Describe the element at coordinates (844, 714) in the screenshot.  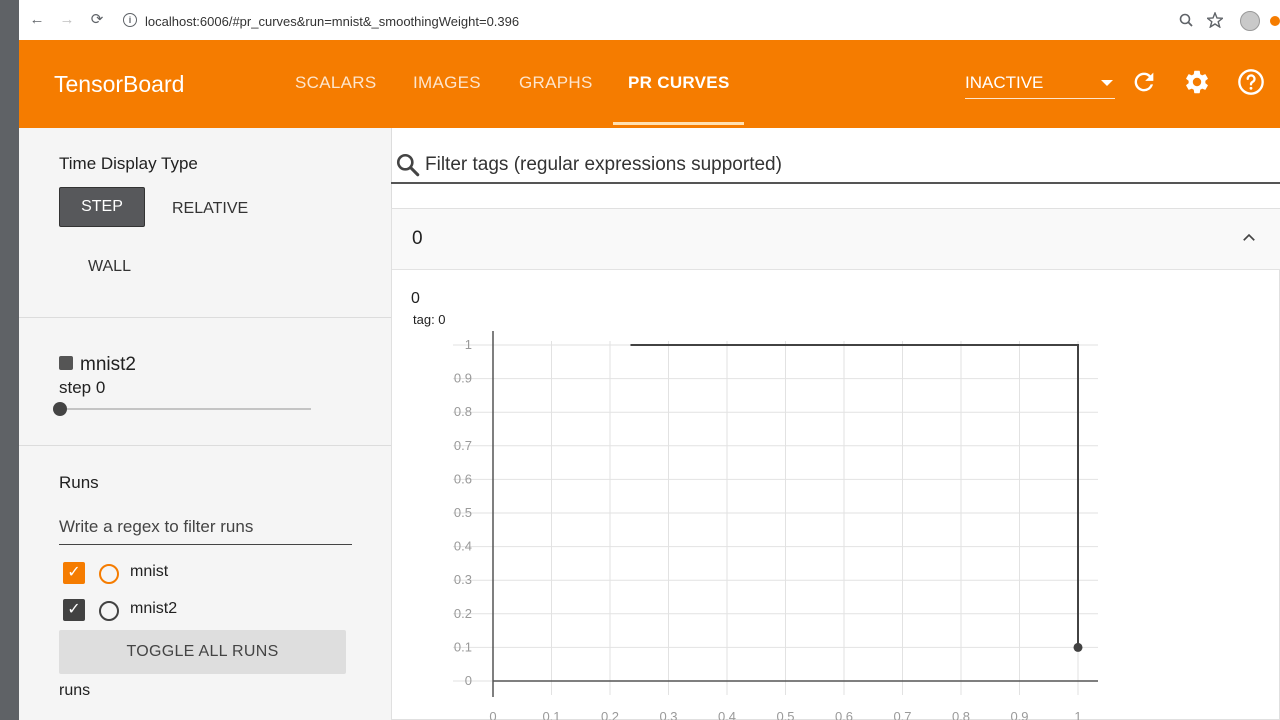
I see `x-tick-label: 0.6` at that location.